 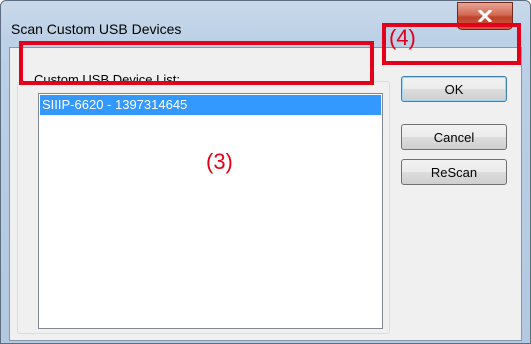 I want to click on annotation-marker-3: (3), so click(x=219, y=161).